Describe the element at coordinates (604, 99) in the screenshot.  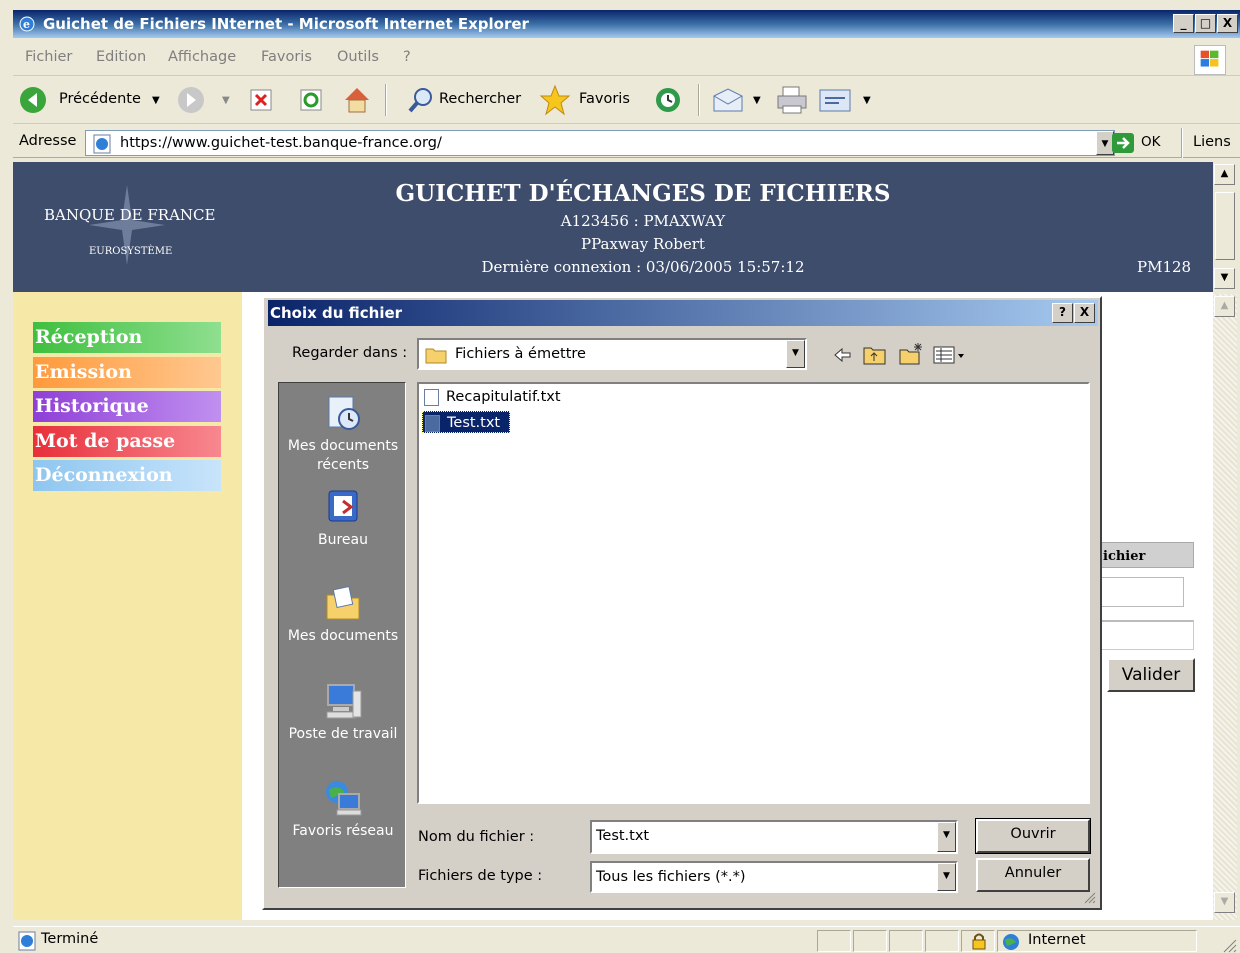
I see `favorites-button-label: Favoris` at that location.